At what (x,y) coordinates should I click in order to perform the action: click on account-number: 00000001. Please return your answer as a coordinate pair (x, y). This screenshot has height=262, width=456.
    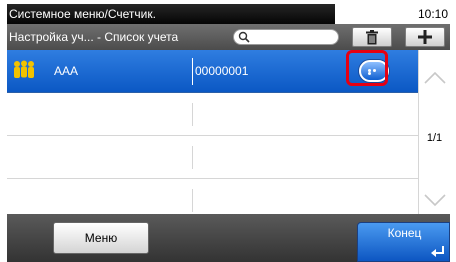
    Looking at the image, I should click on (222, 71).